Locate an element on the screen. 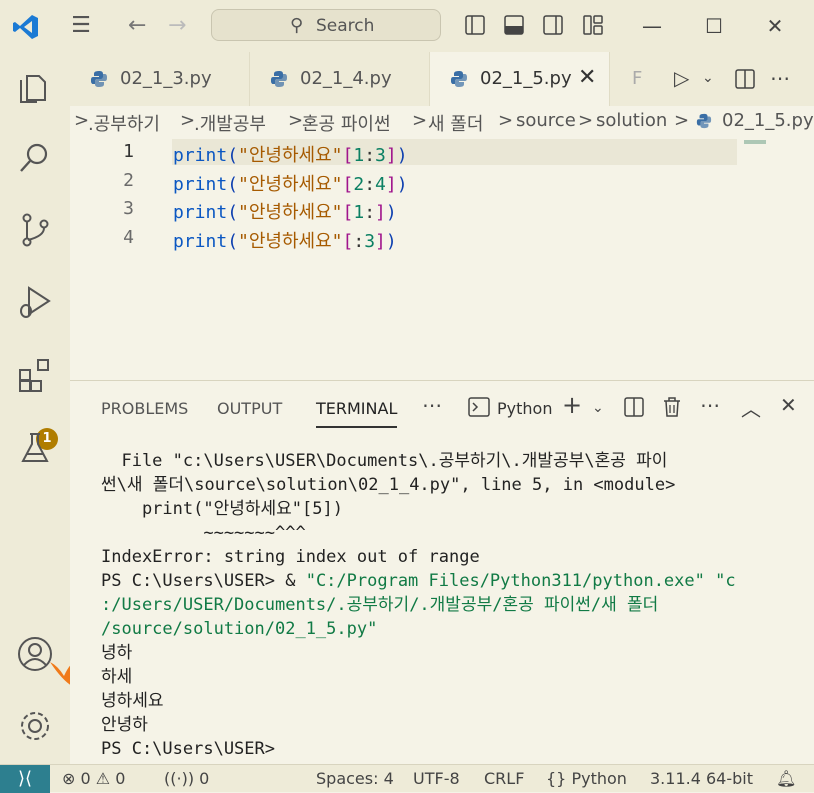  maximize-panel-icon: ︿ is located at coordinates (751, 407).